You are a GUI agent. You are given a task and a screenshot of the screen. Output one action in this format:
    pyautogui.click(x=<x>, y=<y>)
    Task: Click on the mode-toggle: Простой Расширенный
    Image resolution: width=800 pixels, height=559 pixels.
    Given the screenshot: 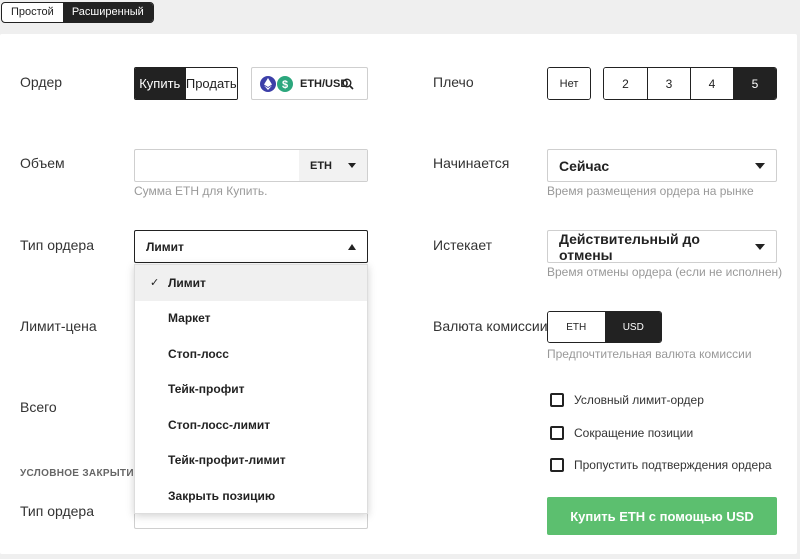 What is the action you would take?
    pyautogui.click(x=77, y=12)
    